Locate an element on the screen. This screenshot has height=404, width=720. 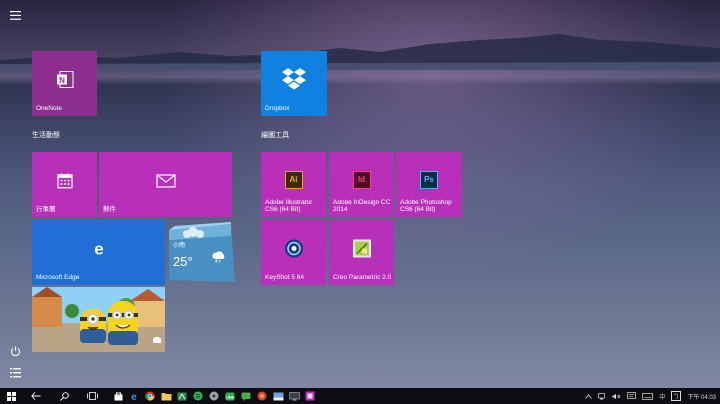
tile-mail: 郵件 is located at coordinates (165, 184).